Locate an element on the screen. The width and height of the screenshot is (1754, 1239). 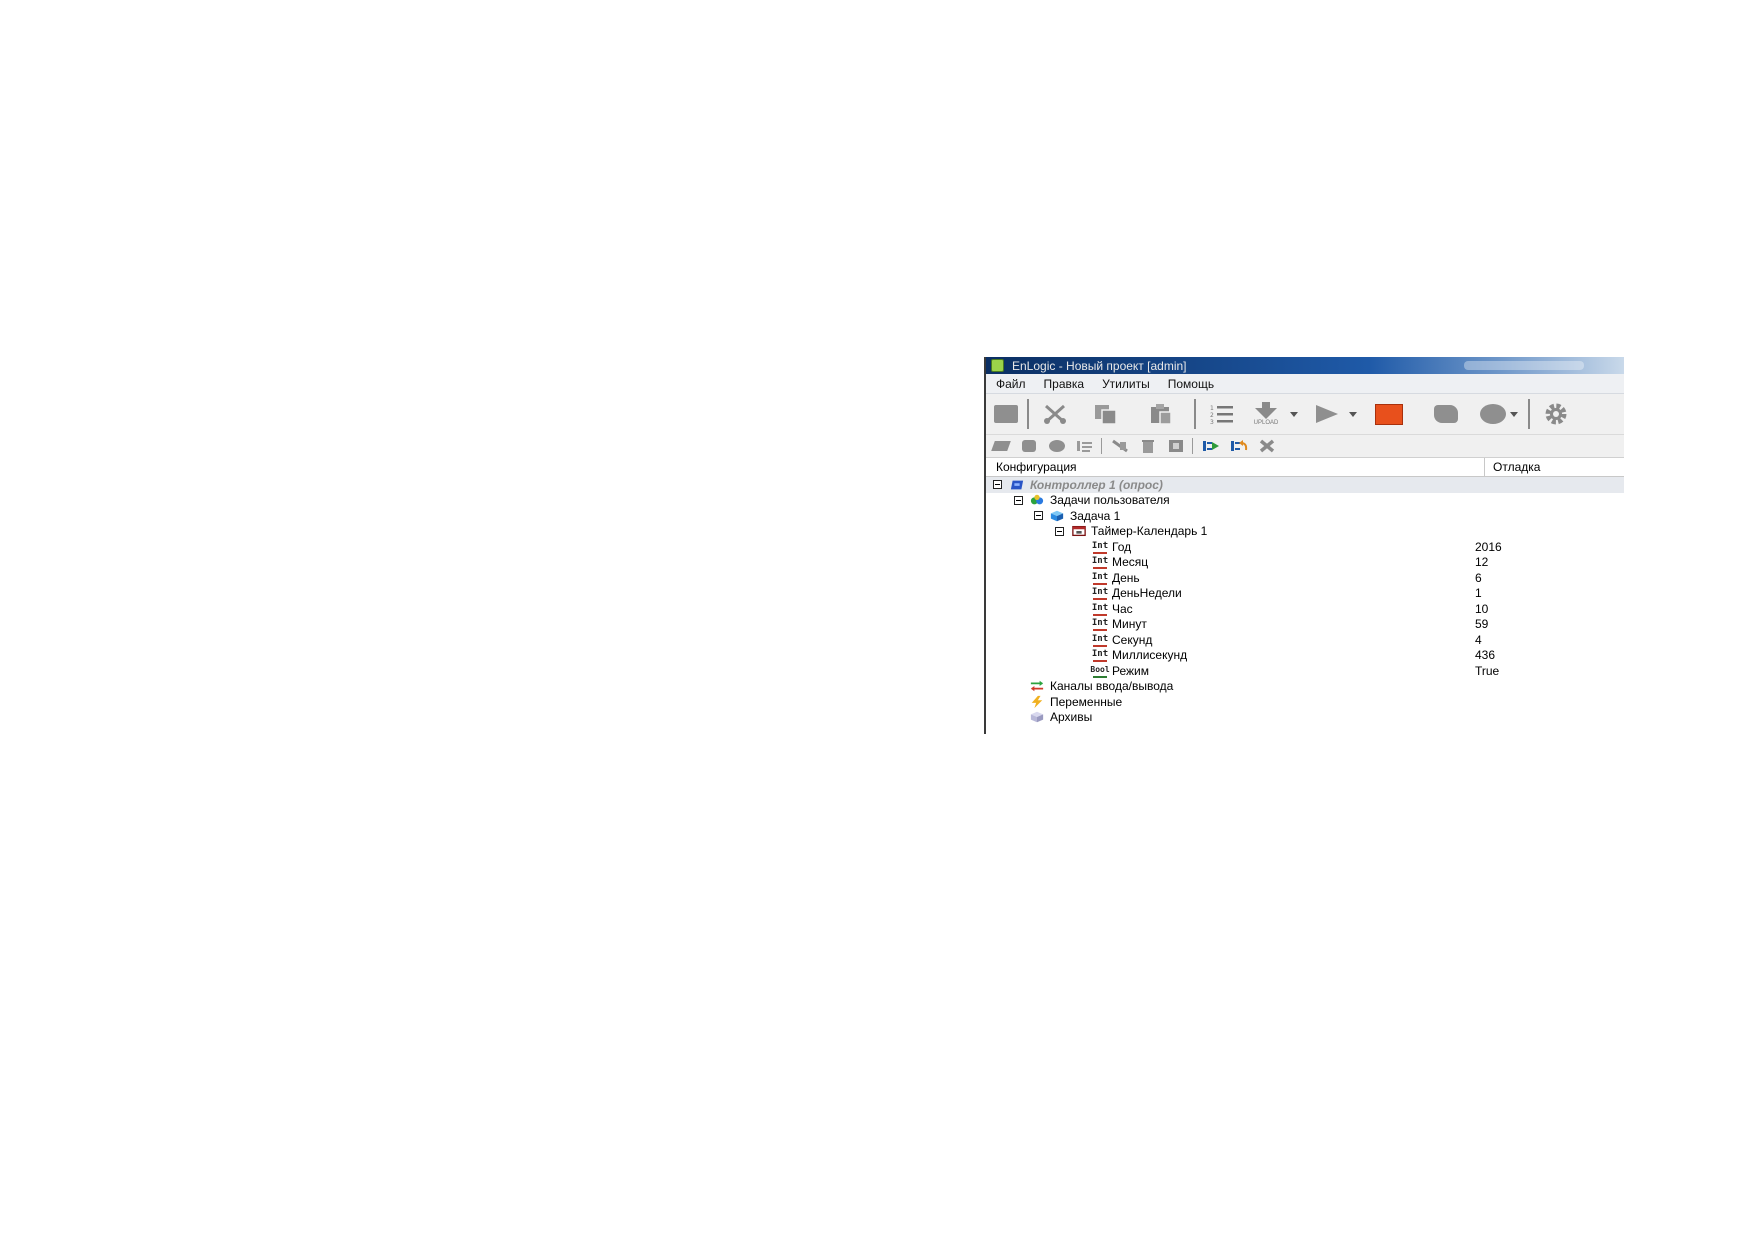
add-task-icon is located at coordinates (1029, 446).